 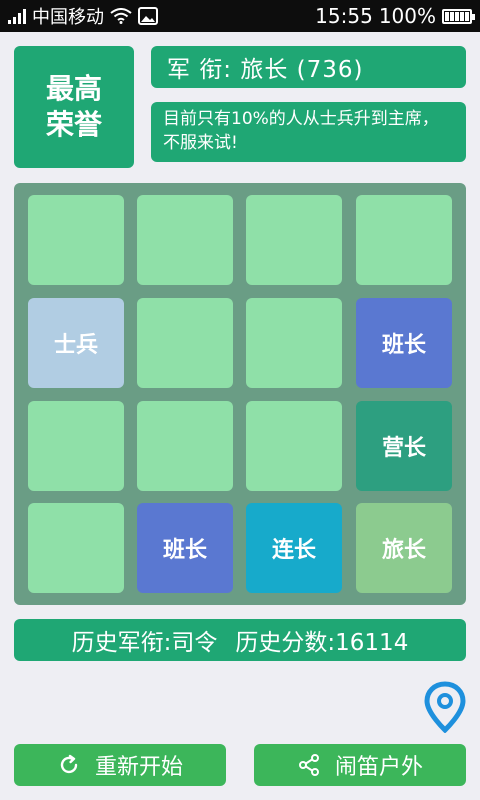 I want to click on restart-button: 重新开始, so click(x=120, y=765).